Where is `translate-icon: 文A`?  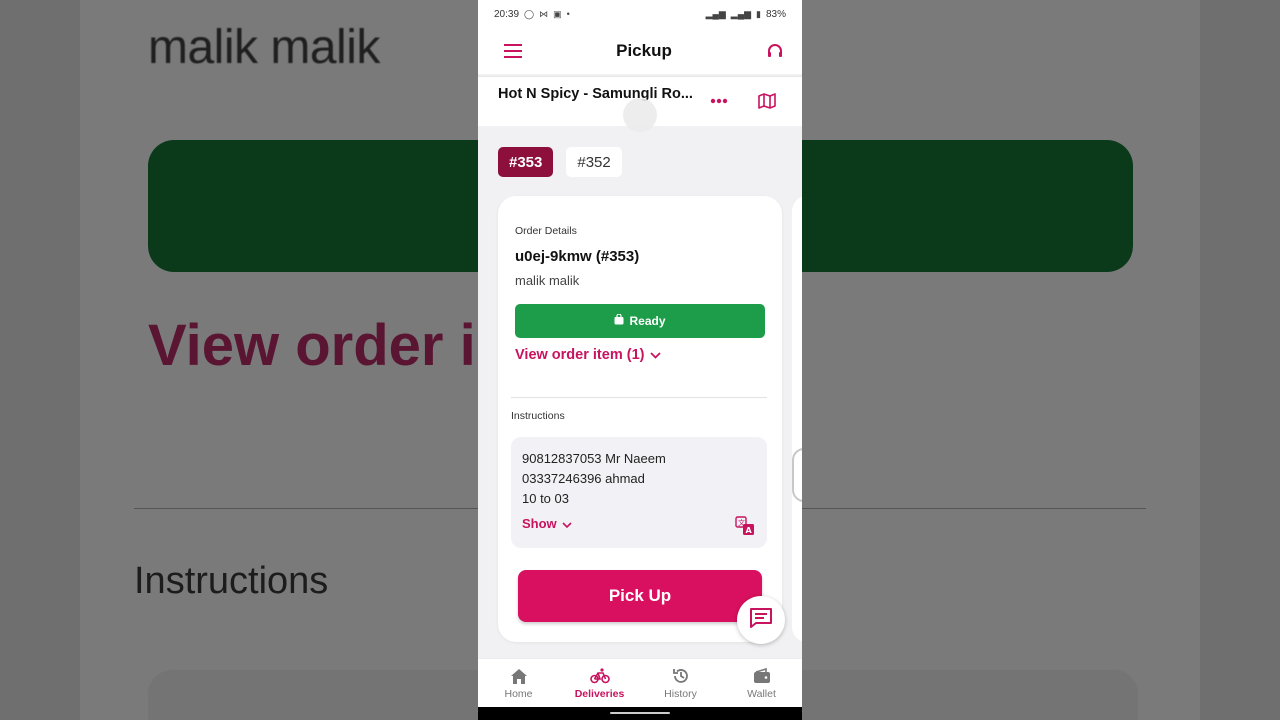 translate-icon: 文A is located at coordinates (745, 526).